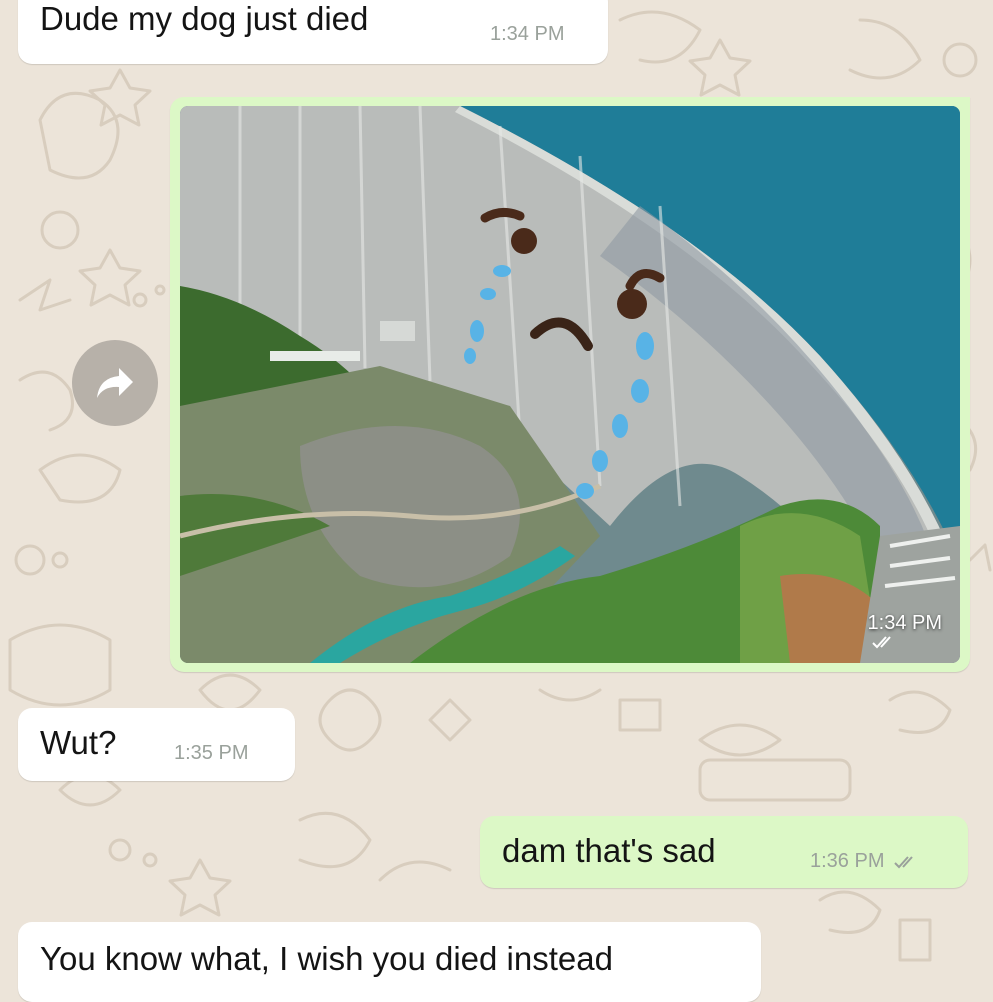  Describe the element at coordinates (78, 742) in the screenshot. I see `message-text: Wut?` at that location.